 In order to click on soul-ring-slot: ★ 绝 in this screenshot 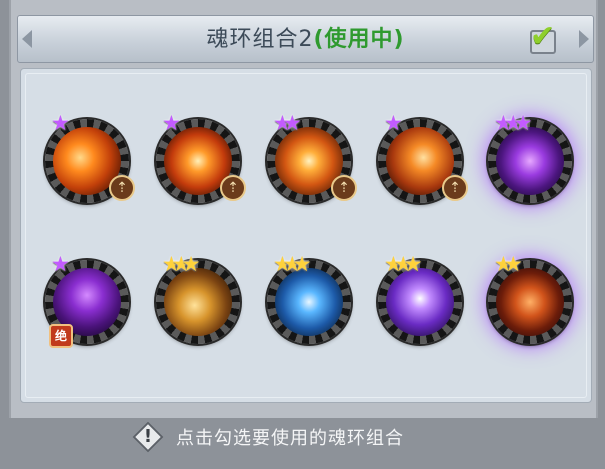, I will do `click(87, 300)`.